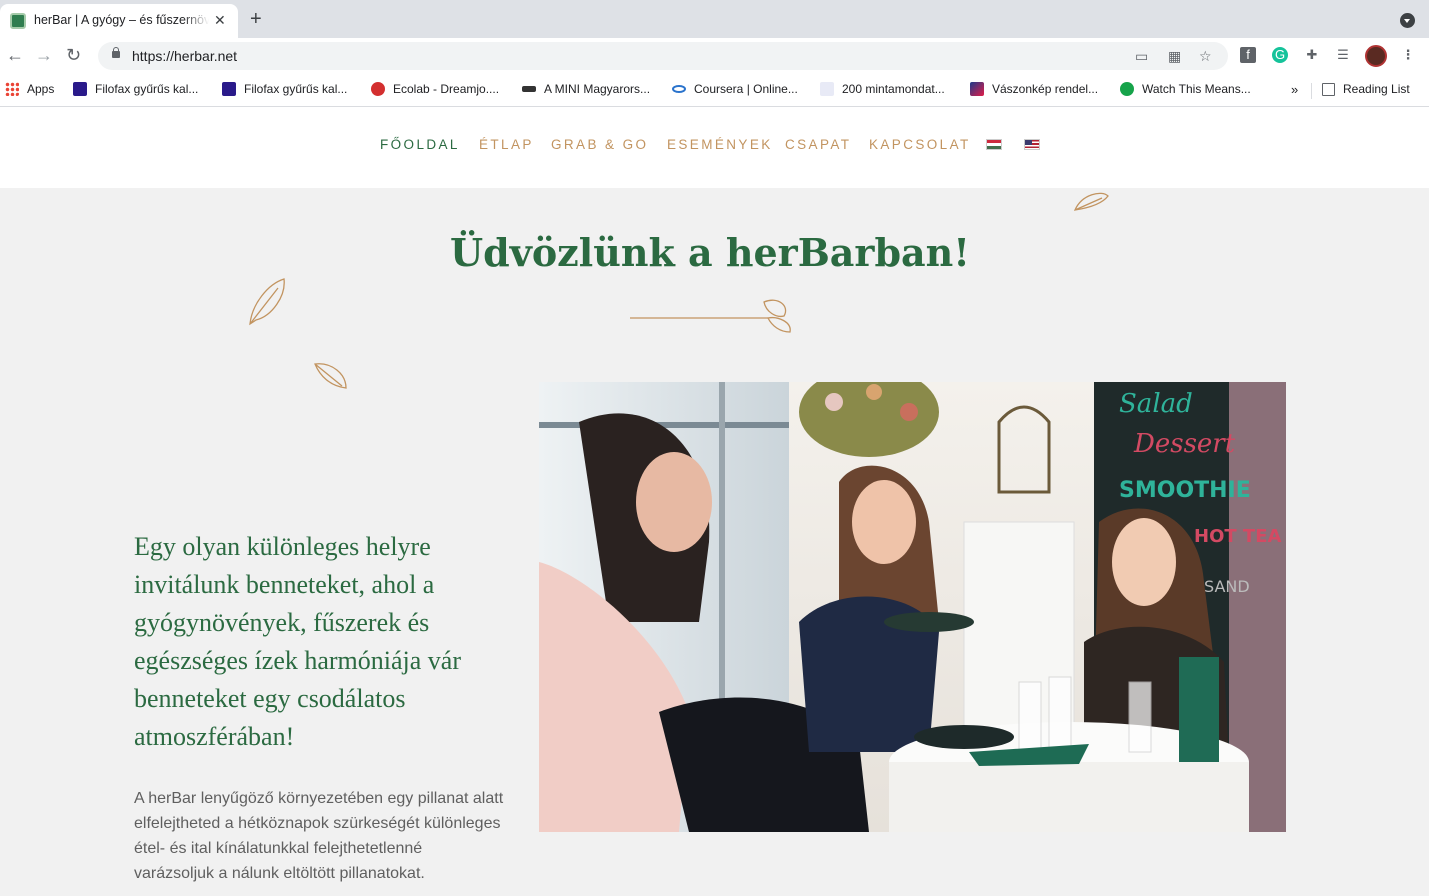 The width and height of the screenshot is (1429, 896). I want to click on nav-etlap: ÉTLAP, so click(506, 144).